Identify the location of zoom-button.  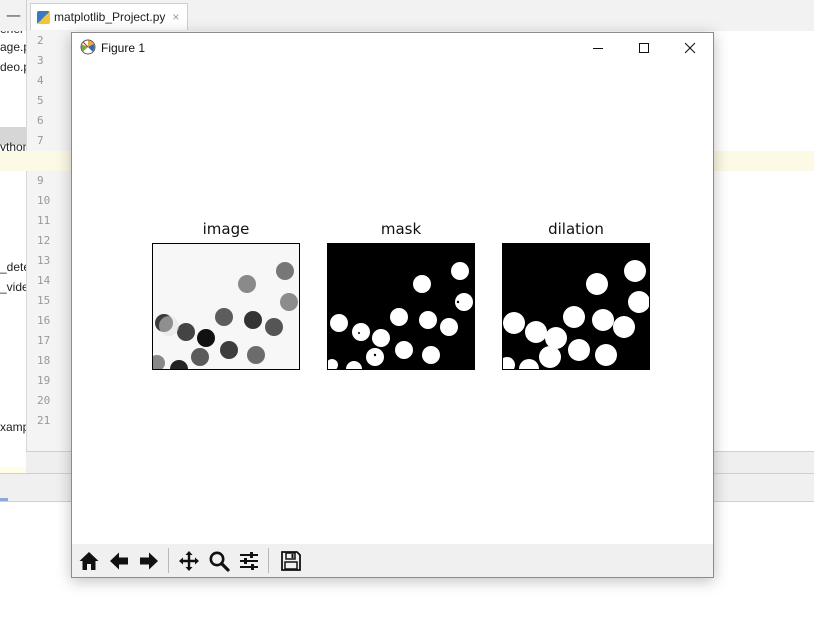
(219, 561).